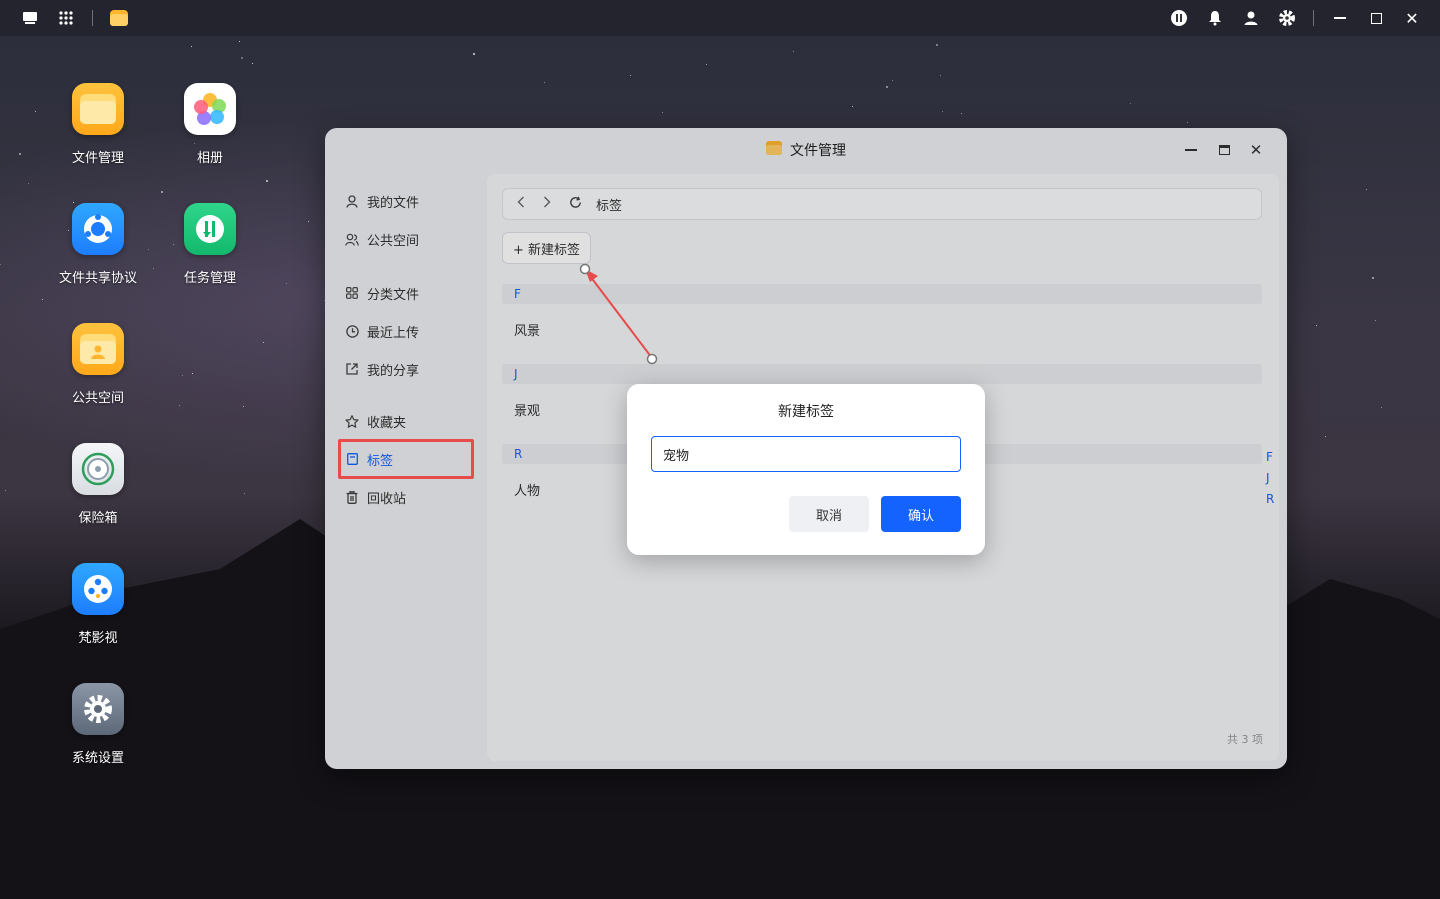 This screenshot has height=899, width=1440. Describe the element at coordinates (98, 229) in the screenshot. I see `share-protocol-icon` at that location.